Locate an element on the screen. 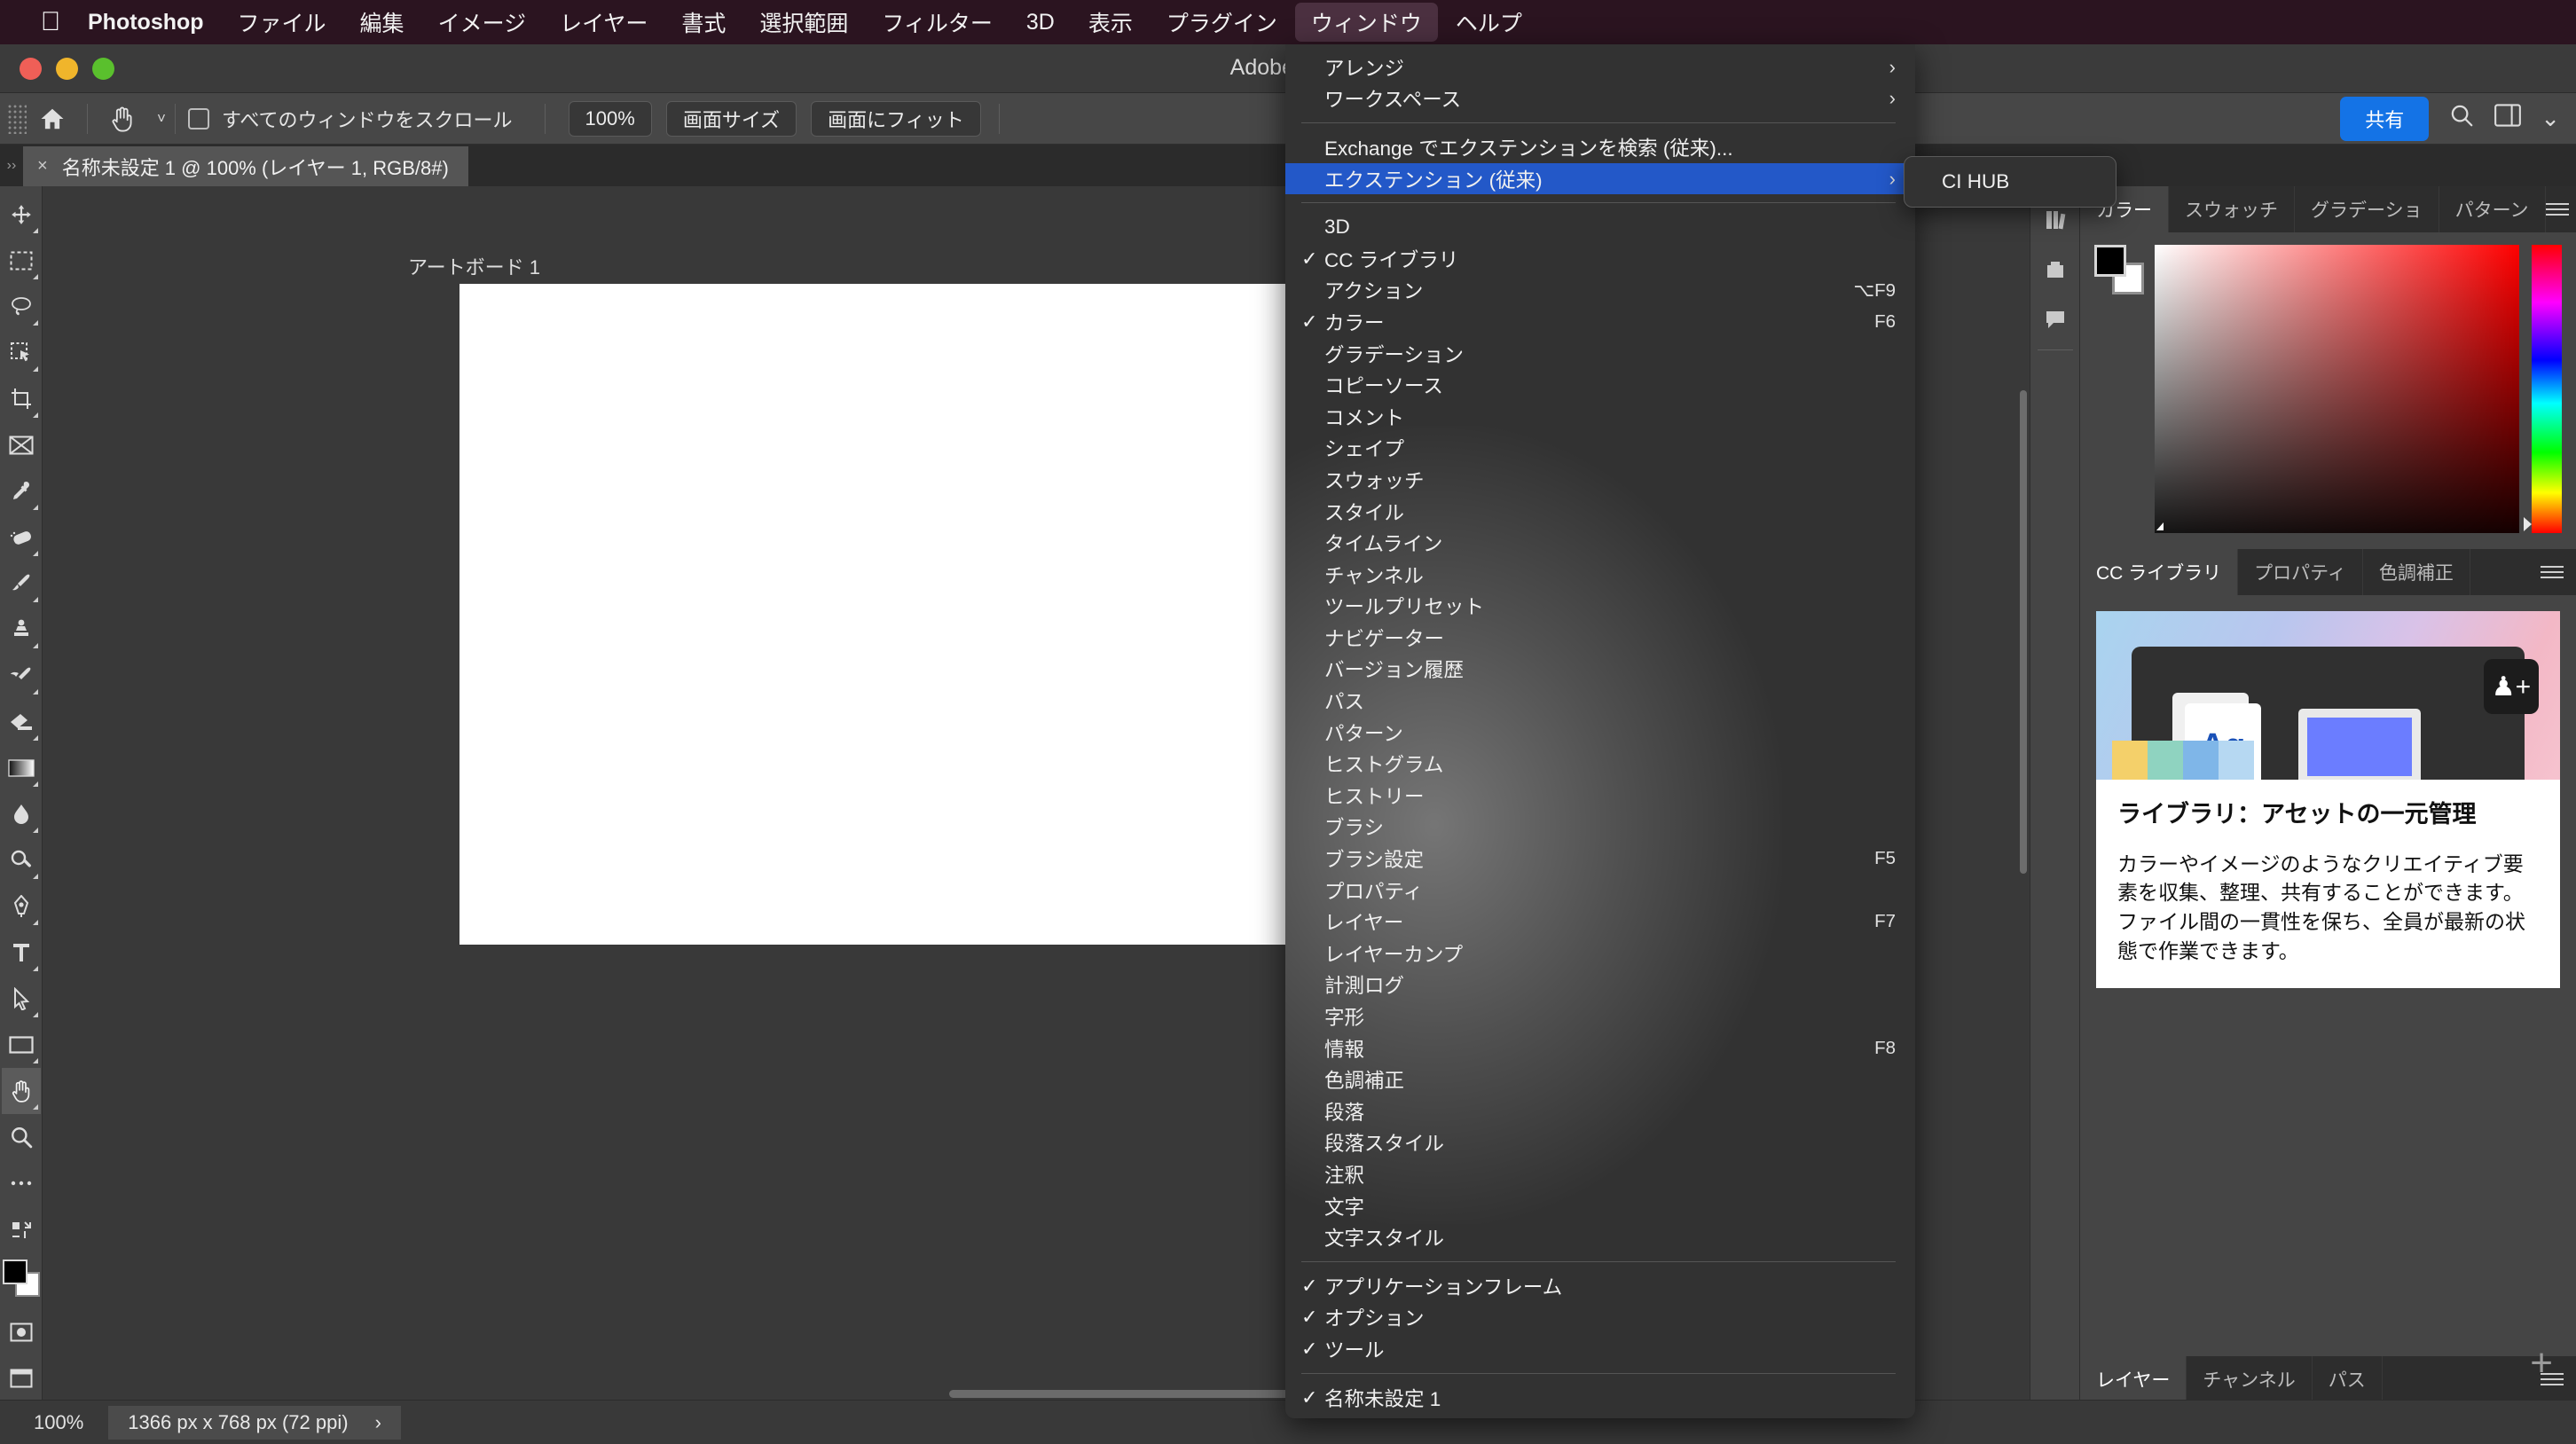 The height and width of the screenshot is (1444, 2576). menu-item-28: 計測ログ is located at coordinates (1600, 985).